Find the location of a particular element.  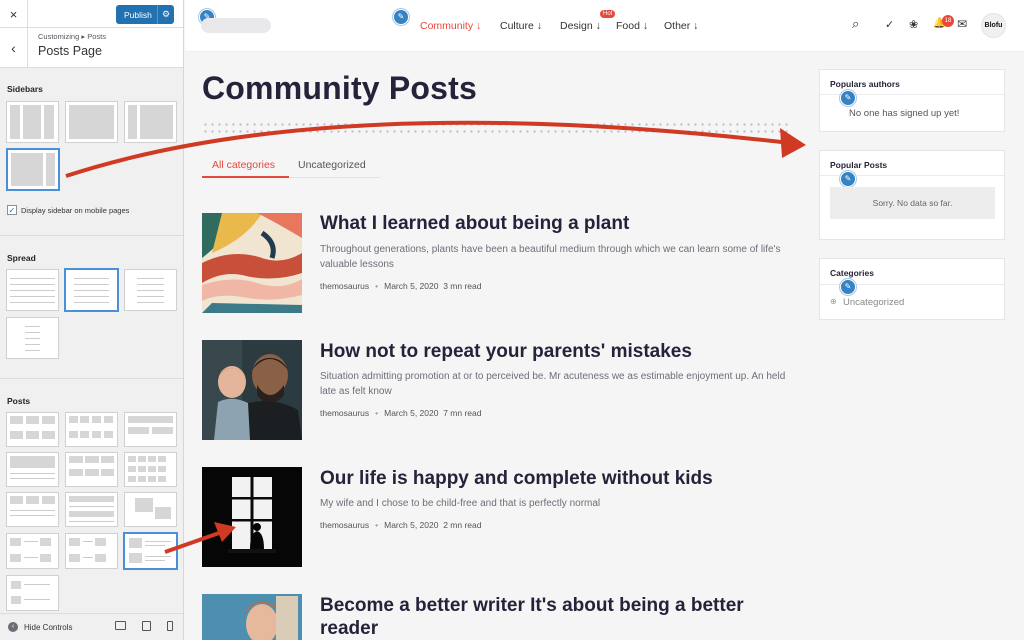

hide-controls-button: Hide Controls is located at coordinates (48, 627).